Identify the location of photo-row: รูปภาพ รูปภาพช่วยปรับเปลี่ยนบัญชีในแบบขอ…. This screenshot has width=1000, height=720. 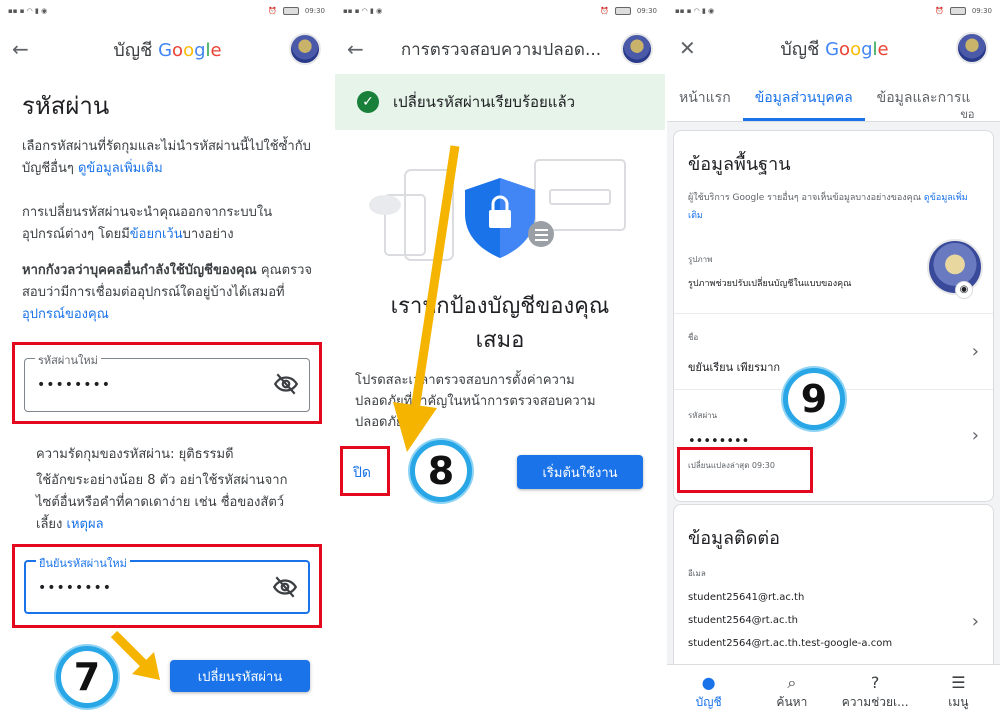
(835, 269).